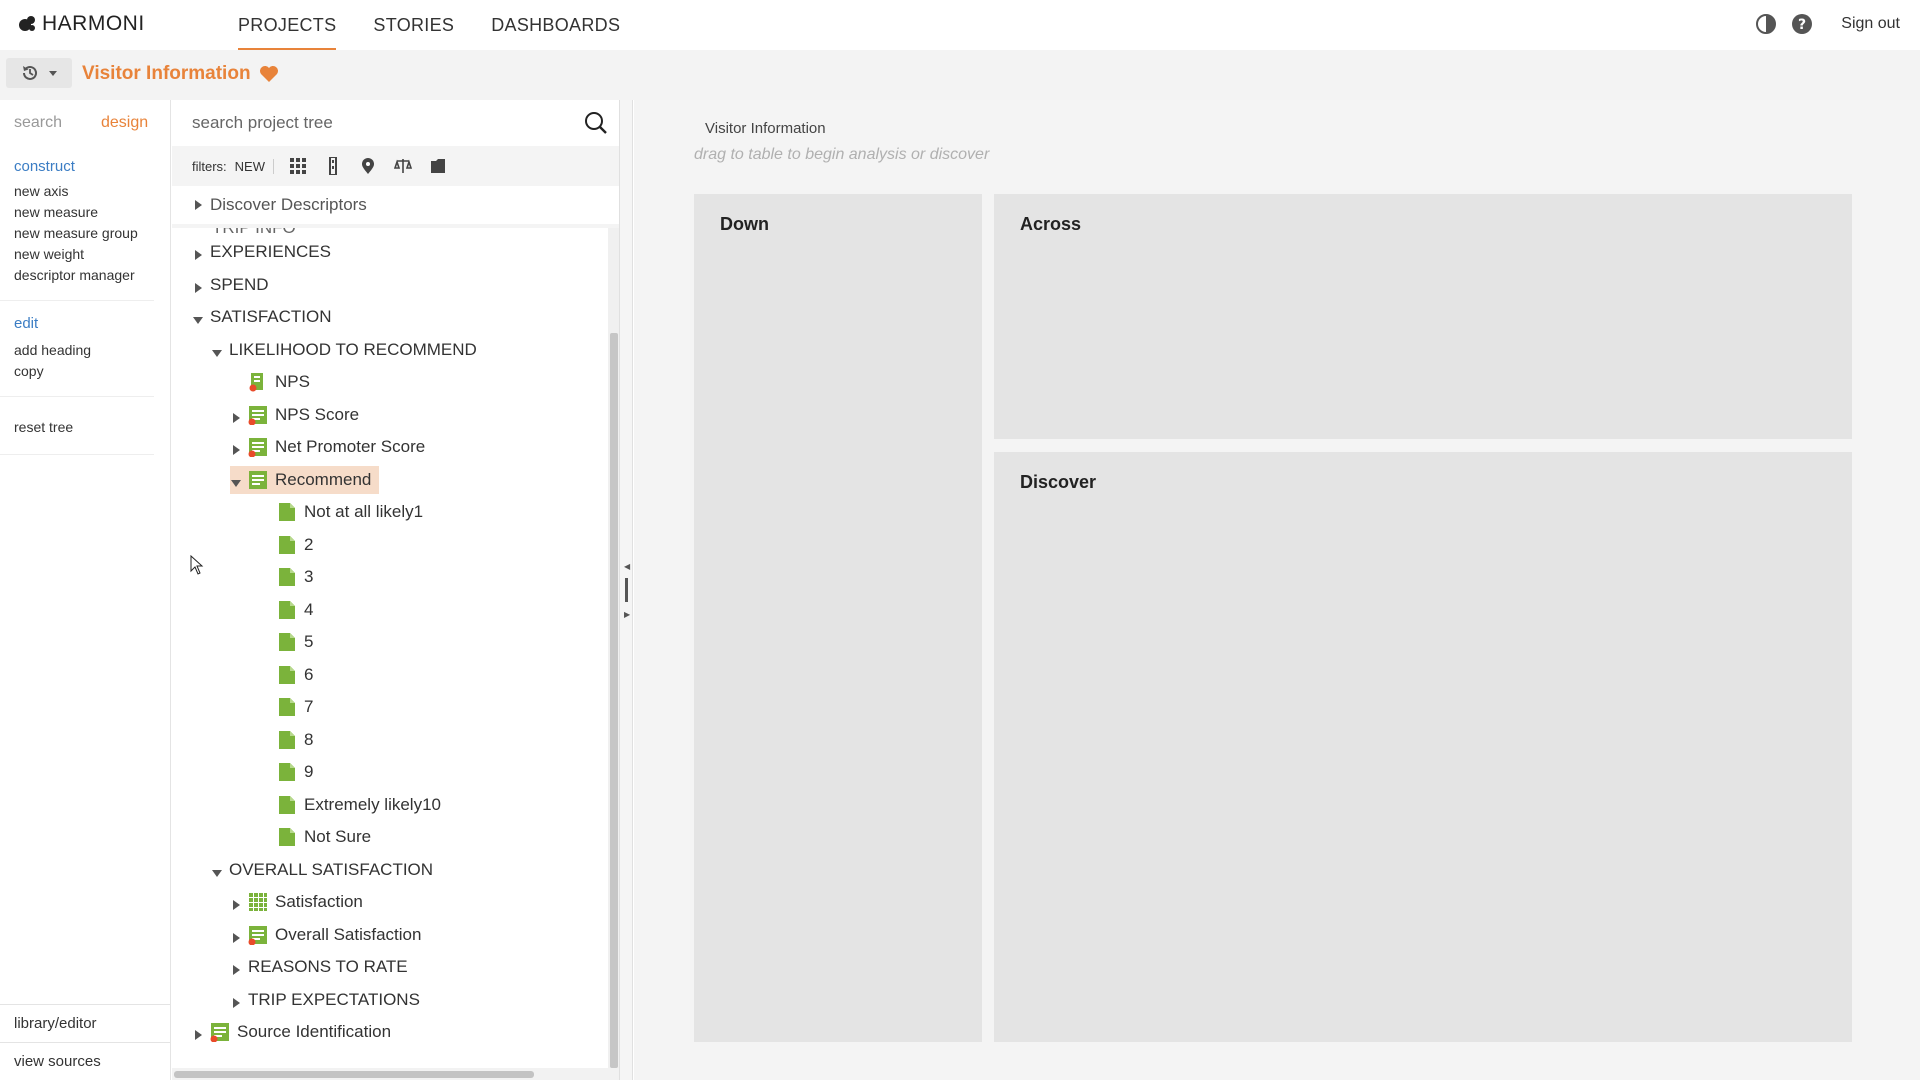  I want to click on construct-heading: construct, so click(84, 166).